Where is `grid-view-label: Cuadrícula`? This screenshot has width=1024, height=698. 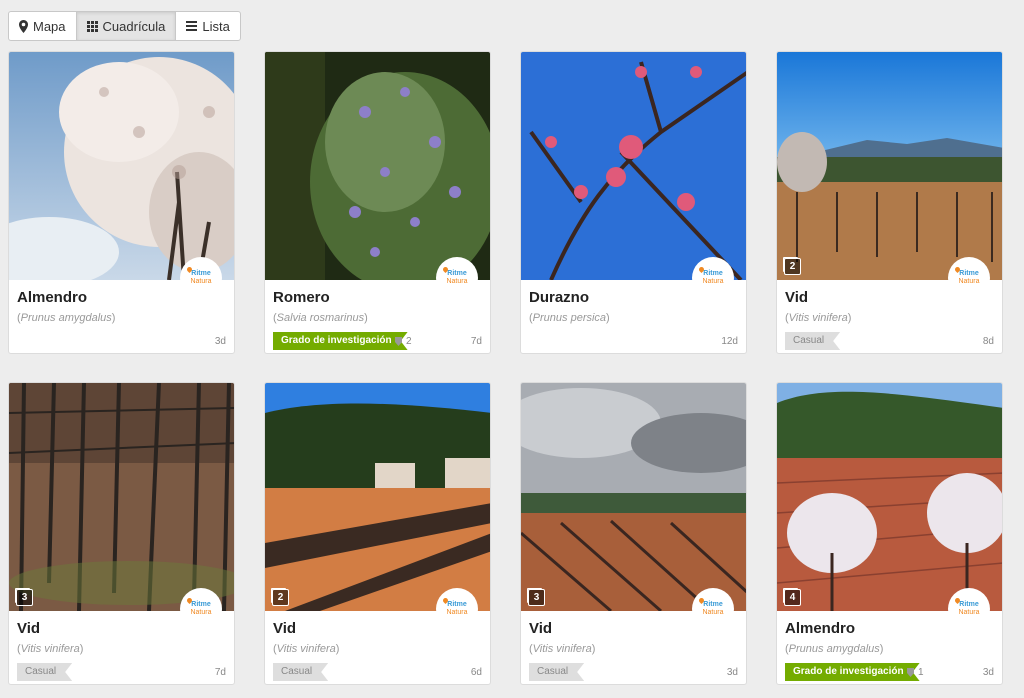
grid-view-label: Cuadrícula is located at coordinates (134, 26).